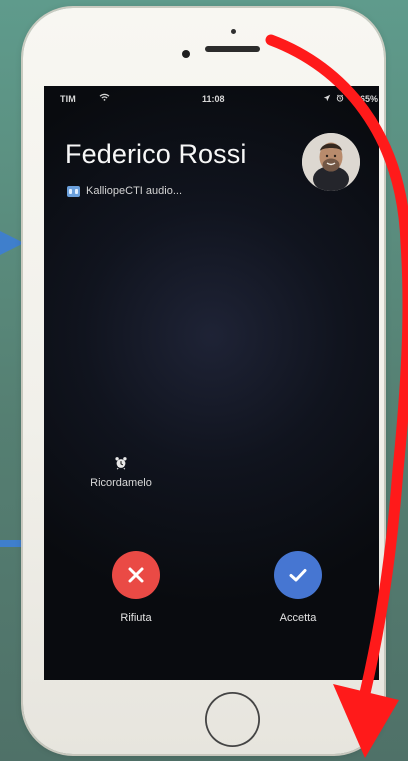 The width and height of the screenshot is (408, 761). What do you see at coordinates (12, 543) in the screenshot?
I see `arrow-line-icon` at bounding box center [12, 543].